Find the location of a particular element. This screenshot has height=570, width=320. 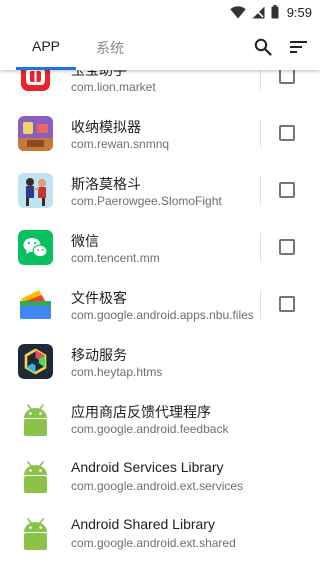

app-name: 文件极客 is located at coordinates (99, 298).